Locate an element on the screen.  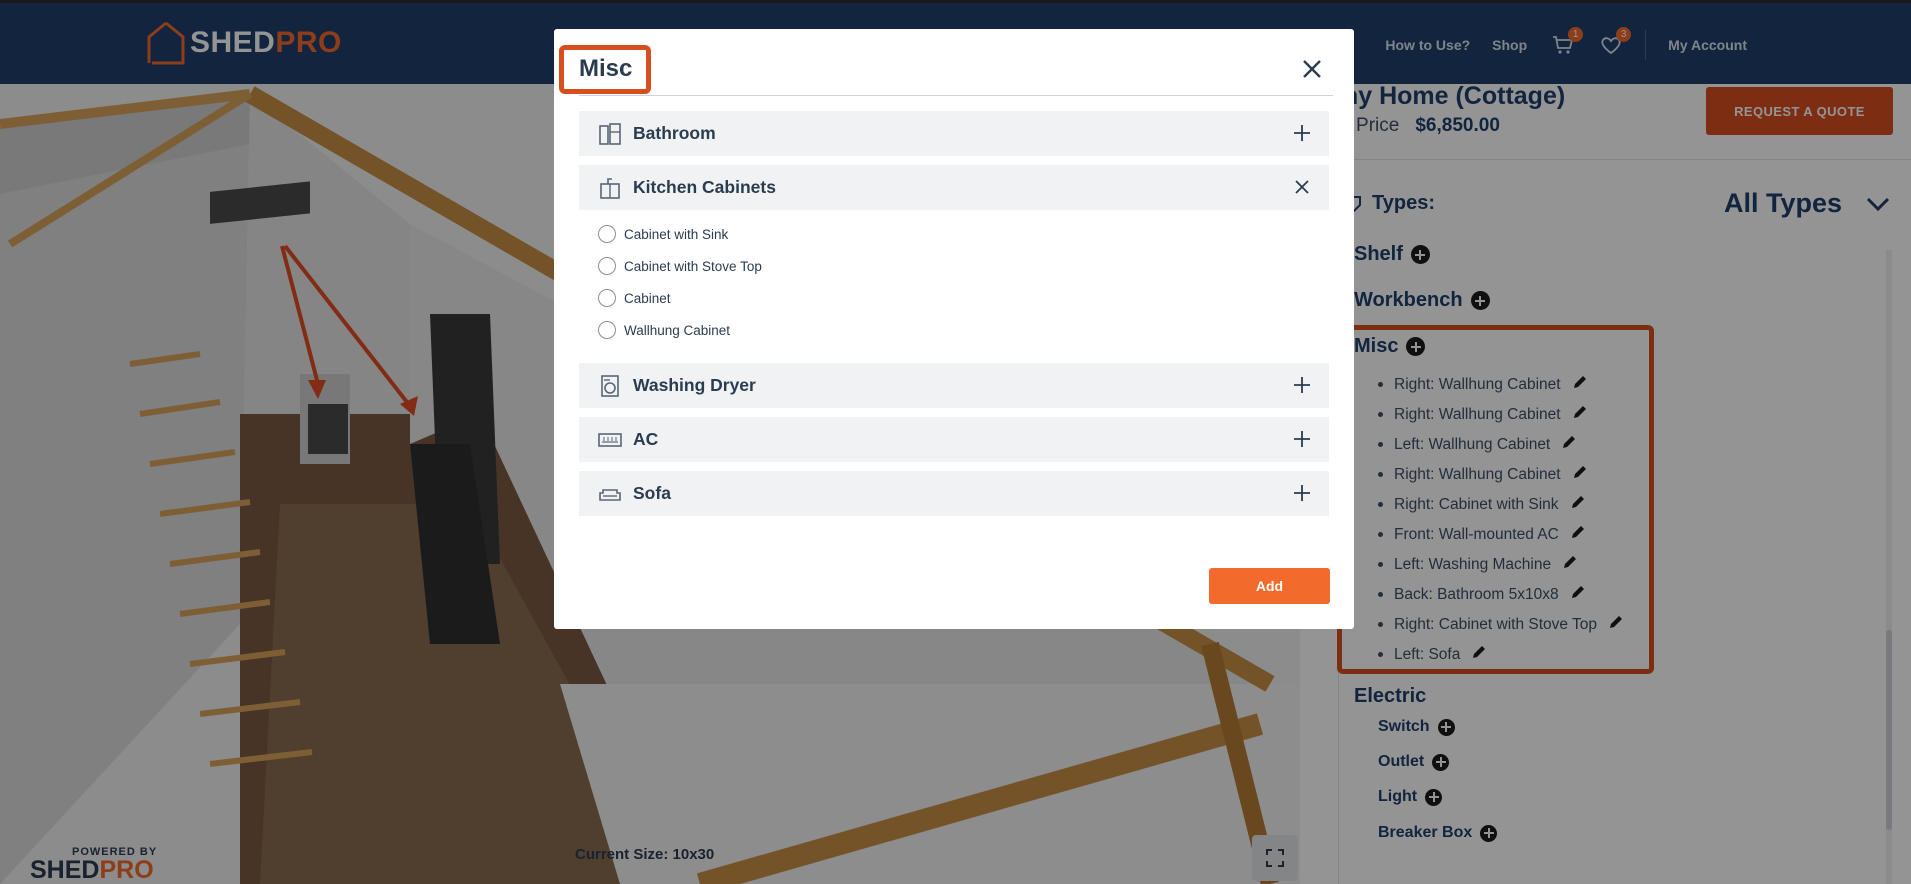
sofa-icon is located at coordinates (610, 494).